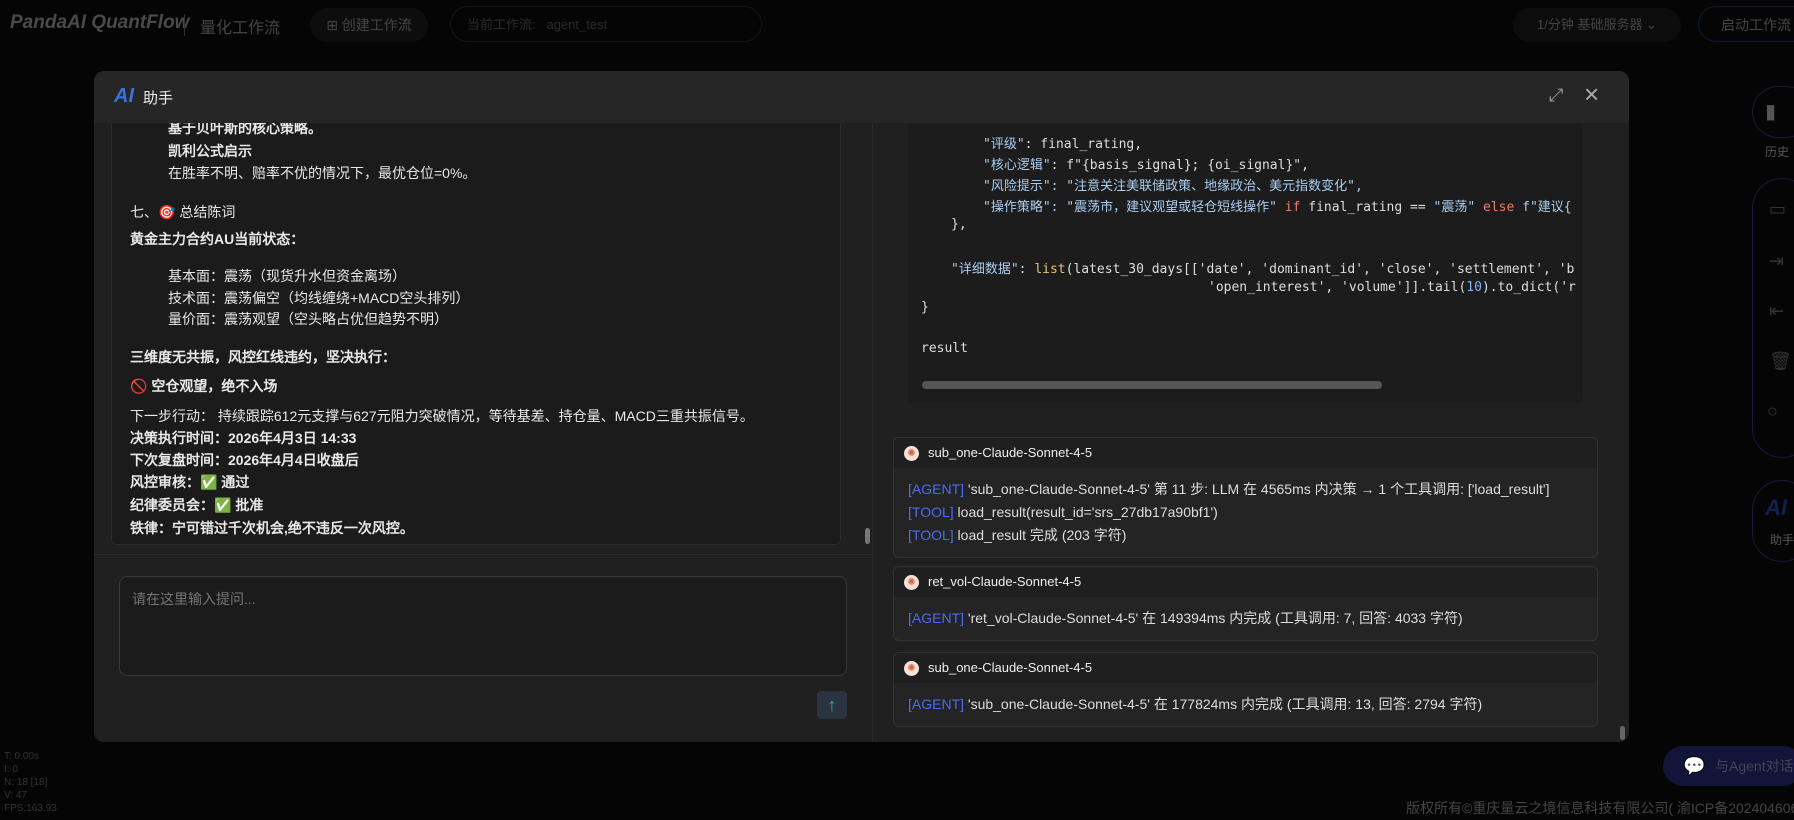 The image size is (1794, 820). Describe the element at coordinates (244, 460) in the screenshot. I see `chat-line: 下次复盘时间：2026年4月4日收盘后` at that location.